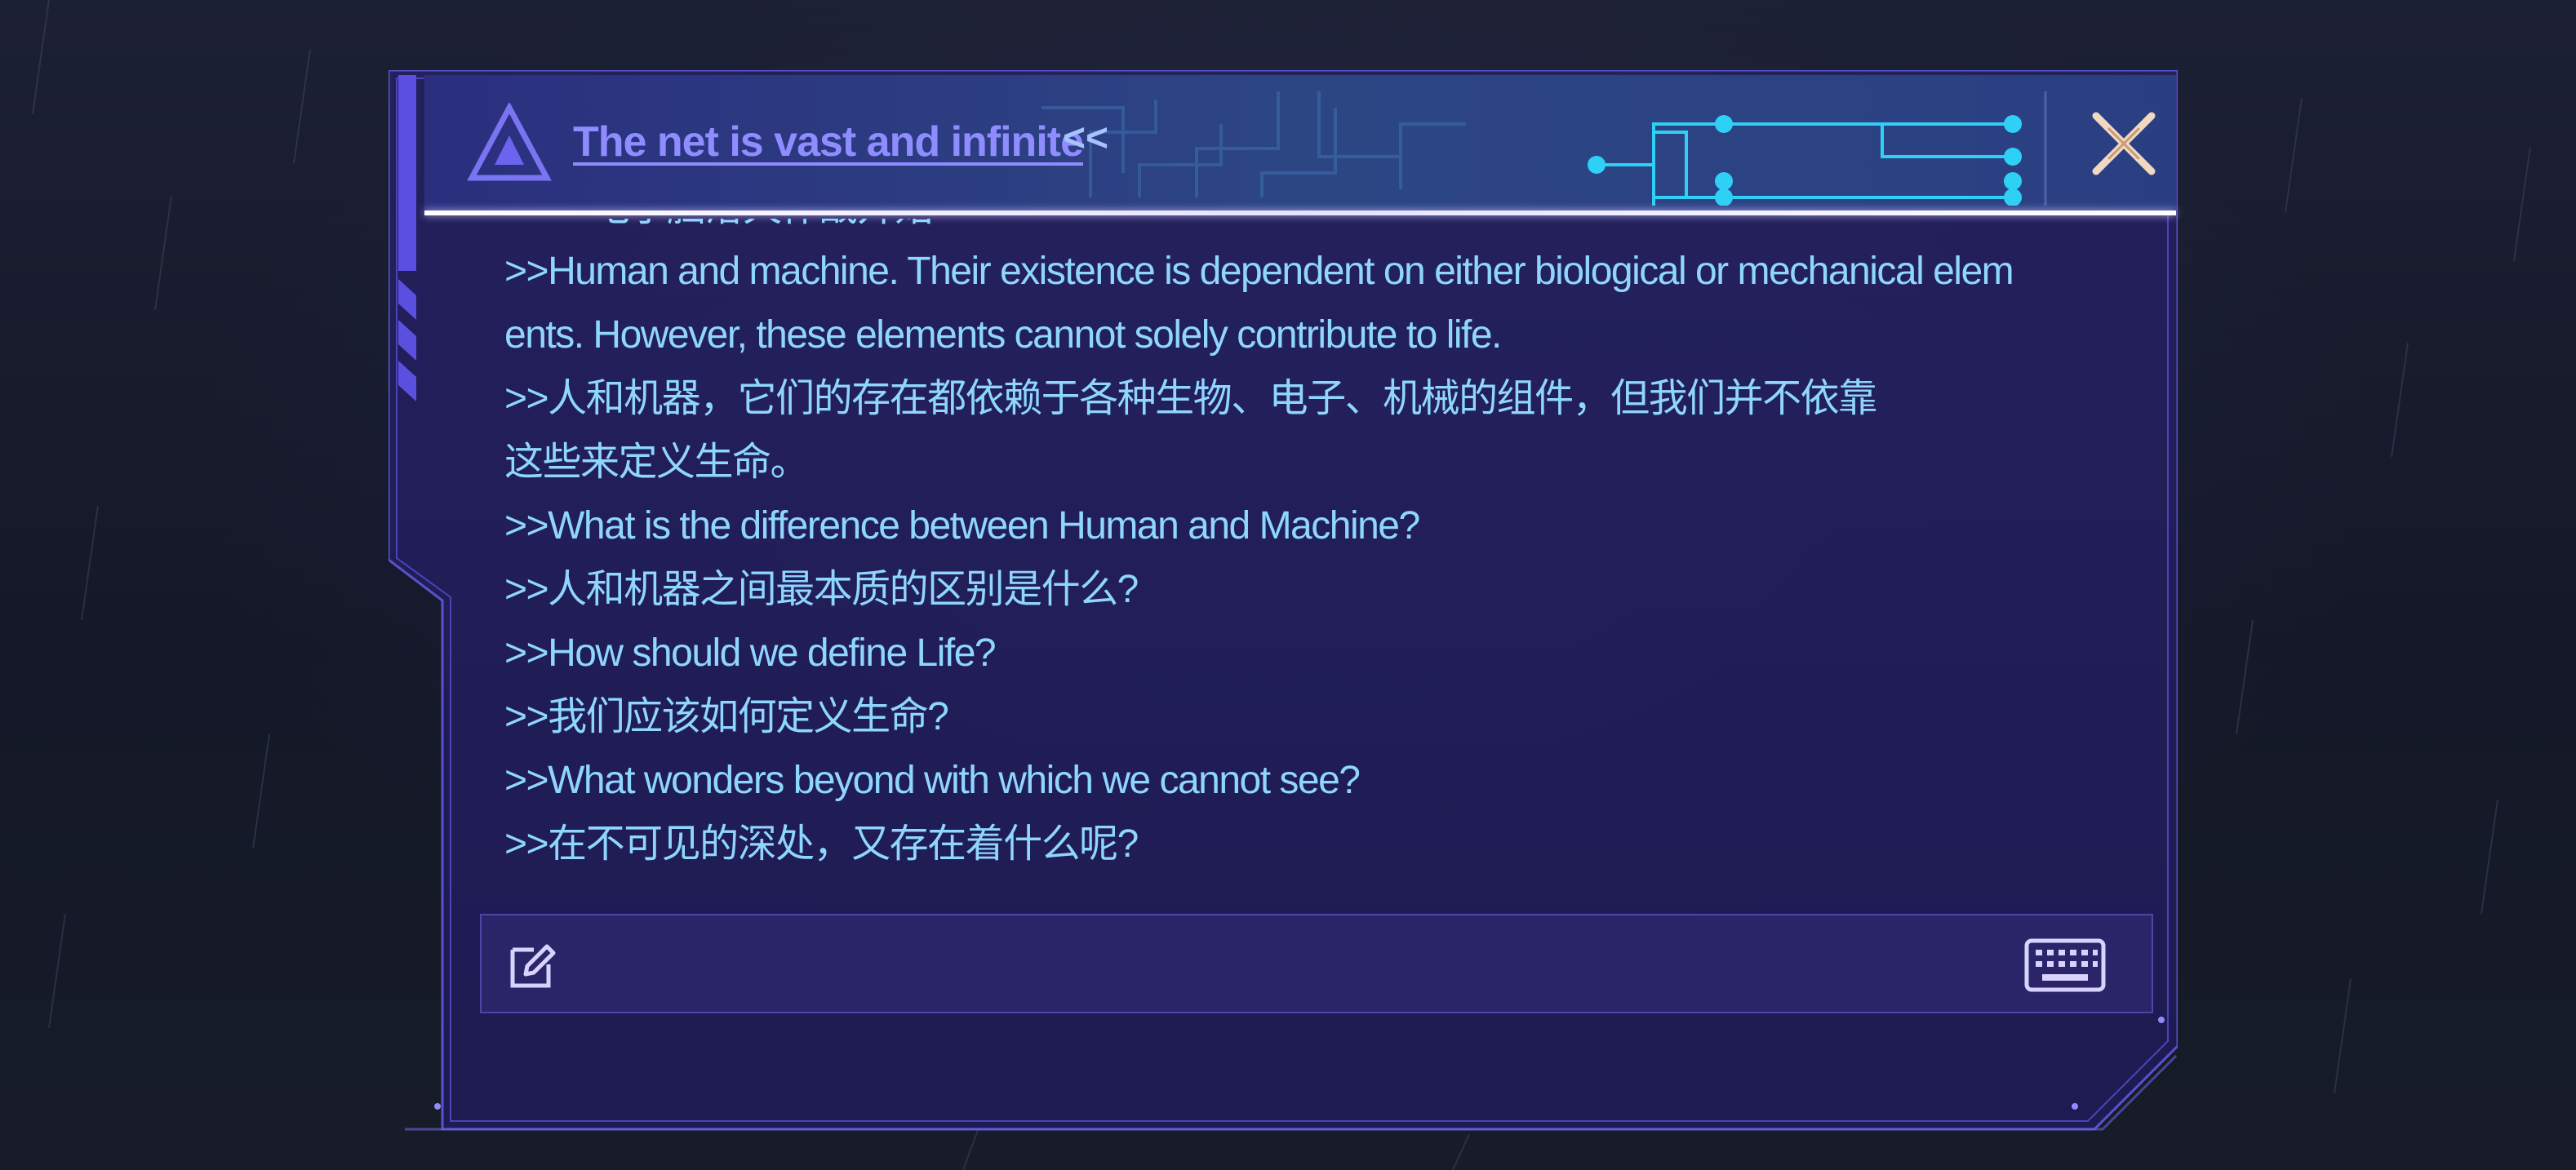 This screenshot has width=2576, height=1170. What do you see at coordinates (407, 238) in the screenshot?
I see `left-accent-bar` at bounding box center [407, 238].